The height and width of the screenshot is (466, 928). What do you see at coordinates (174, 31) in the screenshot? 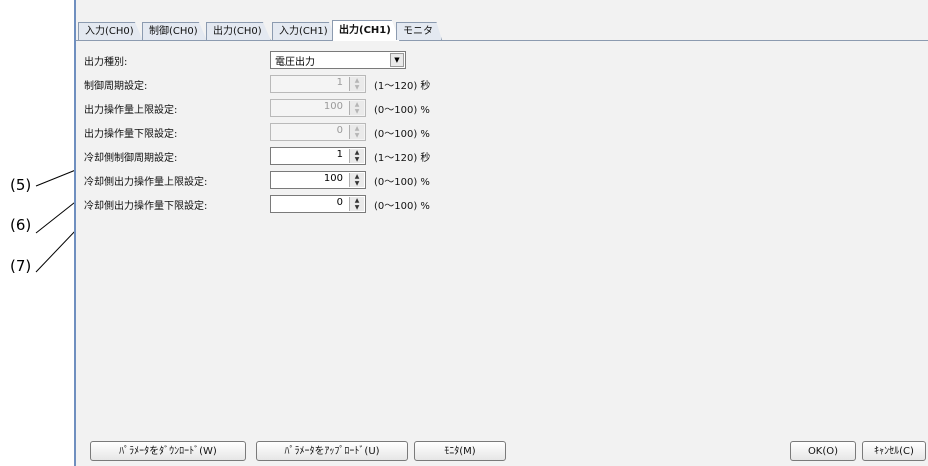
I see `tab-control-ch0: 制御(CH0)` at bounding box center [174, 31].